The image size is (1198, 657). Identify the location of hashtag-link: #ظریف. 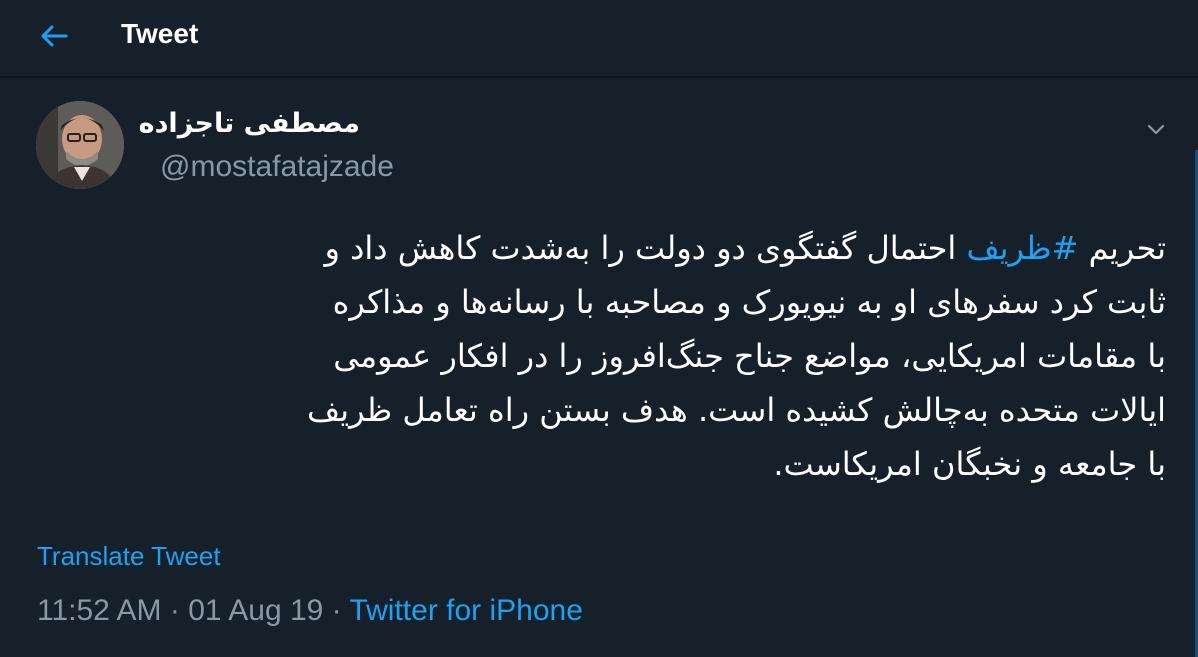
(1022, 248).